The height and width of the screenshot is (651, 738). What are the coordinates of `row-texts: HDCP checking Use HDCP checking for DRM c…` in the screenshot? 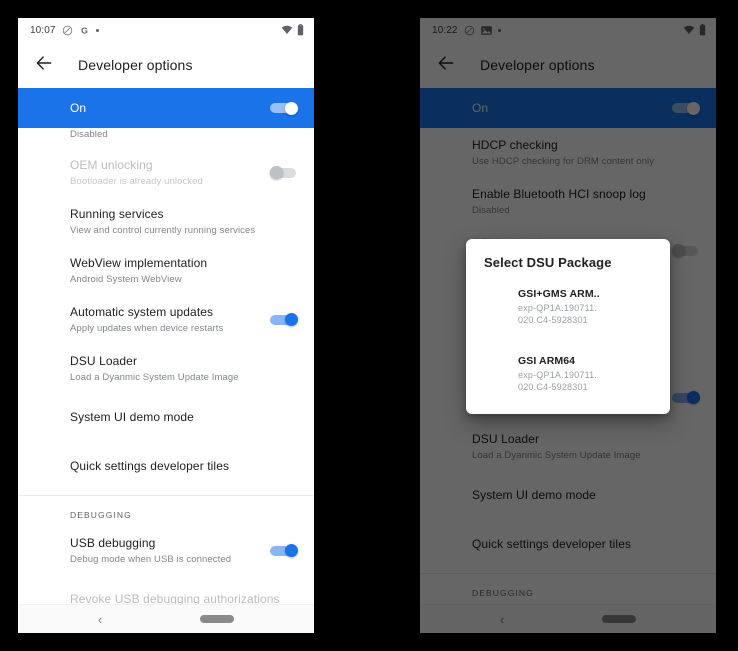 It's located at (586, 153).